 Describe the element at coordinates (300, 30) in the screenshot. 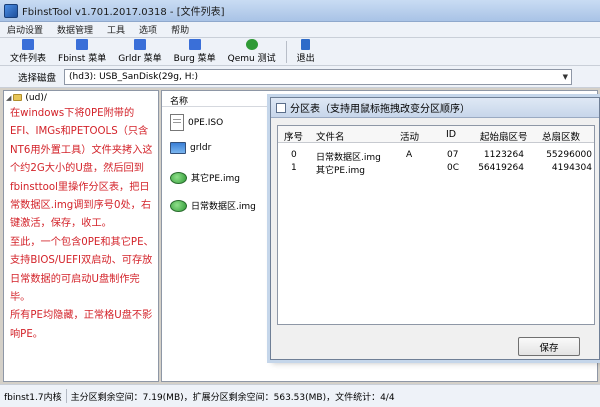

I see `menu-bar: 启动设置 数据管理 工具 选项 帮助` at that location.